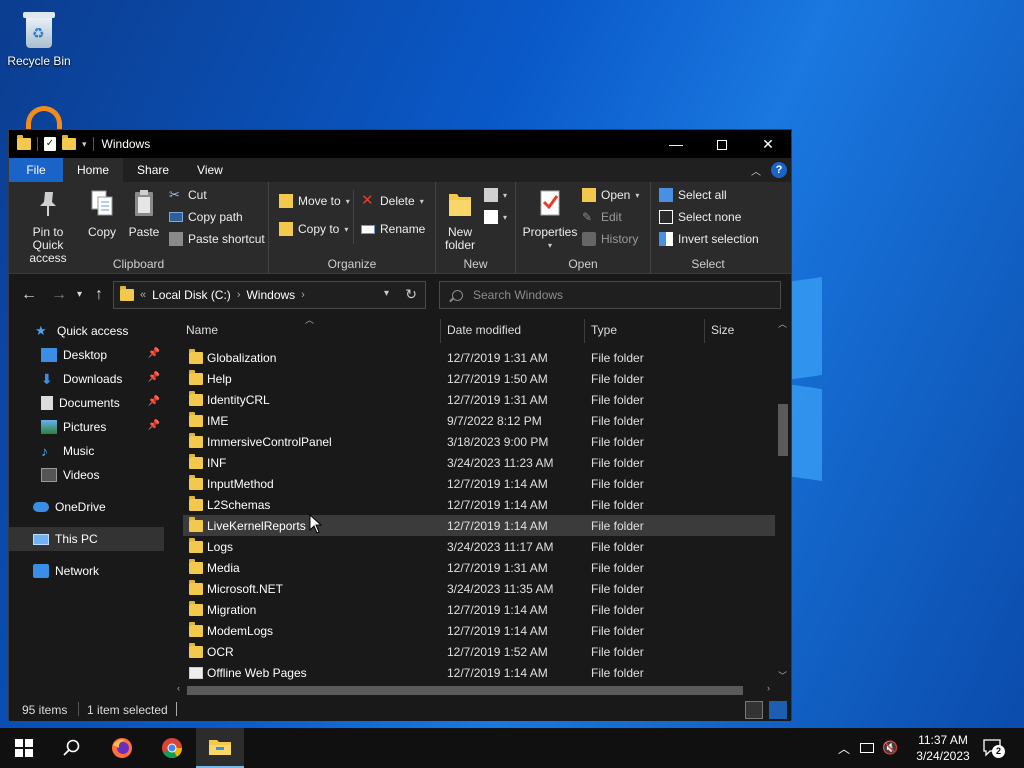  What do you see at coordinates (479, 504) in the screenshot?
I see `table-row: L2Schemas 12/7/2019 1:14 AM File folder` at bounding box center [479, 504].